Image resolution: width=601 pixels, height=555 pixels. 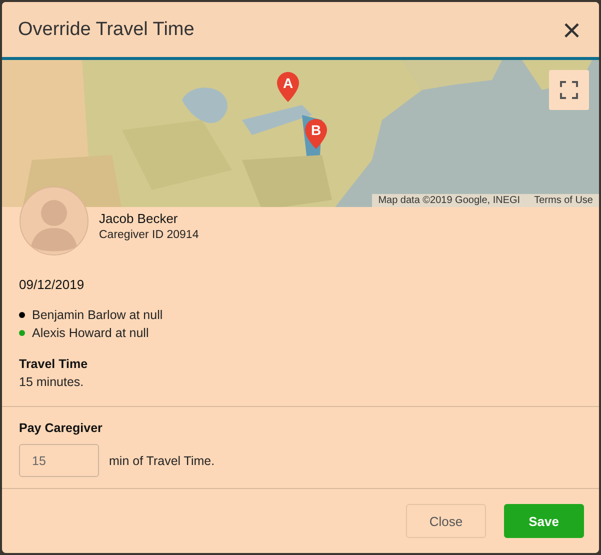 What do you see at coordinates (90, 333) in the screenshot?
I see `visit-entry: Alexis Howard at null` at bounding box center [90, 333].